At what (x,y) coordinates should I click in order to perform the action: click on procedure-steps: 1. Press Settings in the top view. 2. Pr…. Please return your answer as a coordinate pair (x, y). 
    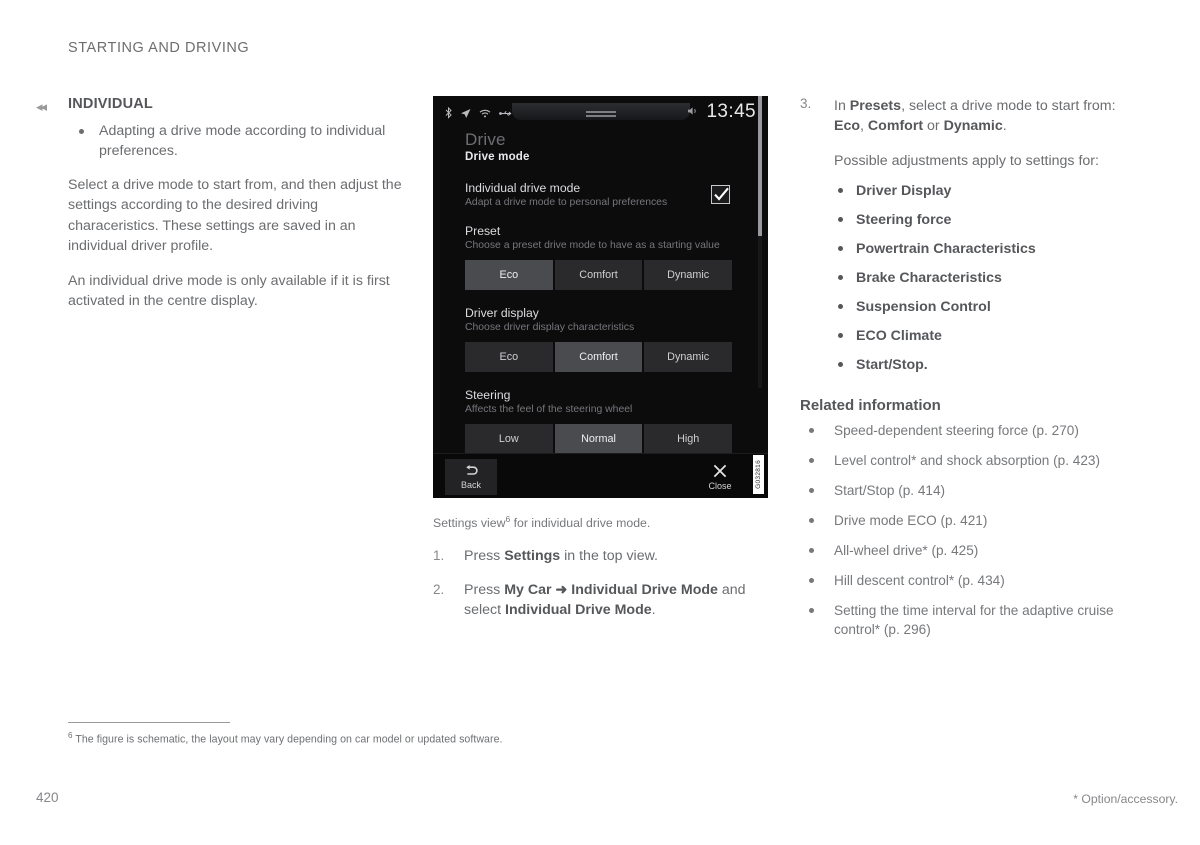
    Looking at the image, I should click on (600, 583).